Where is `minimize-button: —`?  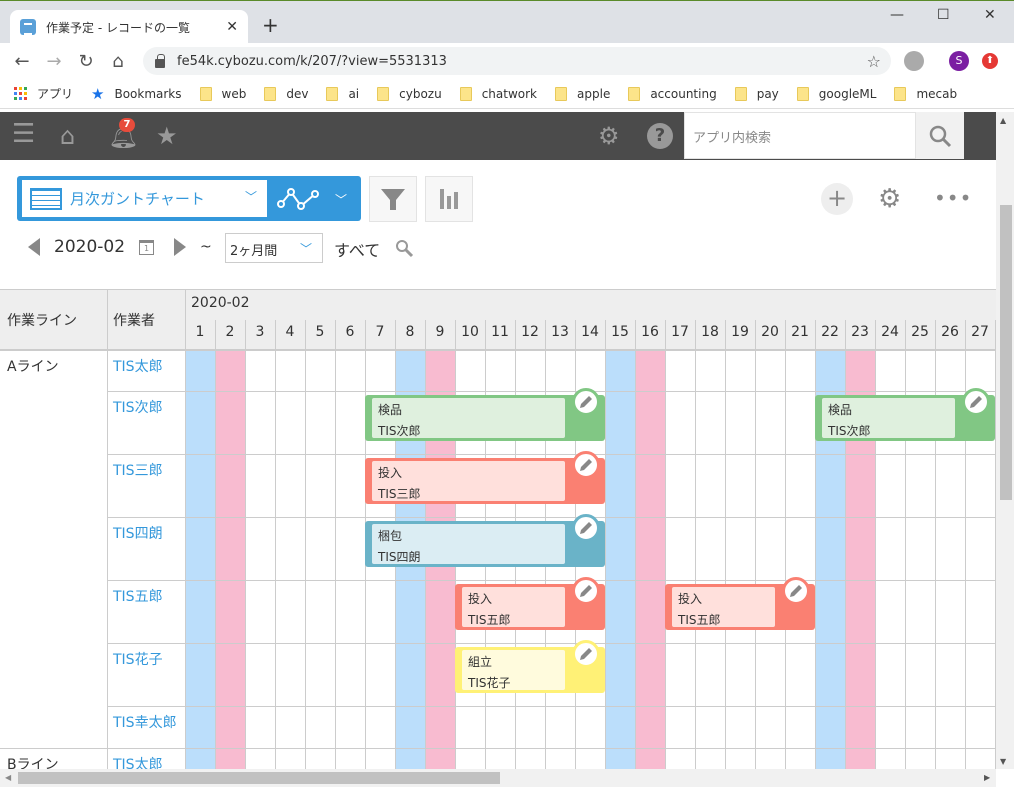 minimize-button: — is located at coordinates (897, 15).